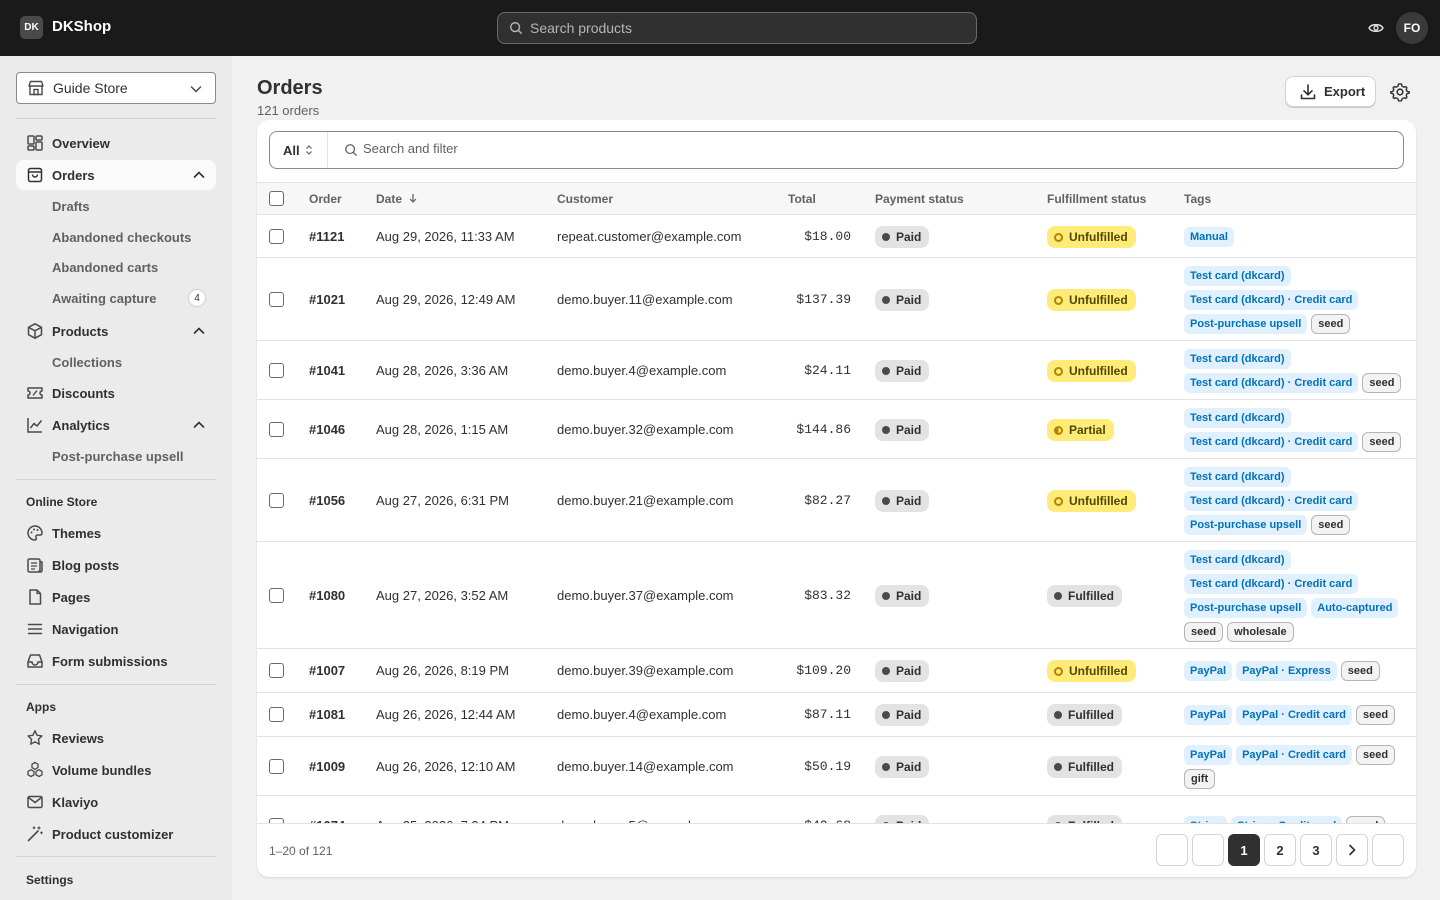 This screenshot has width=1440, height=900. What do you see at coordinates (1280, 850) in the screenshot?
I see `page-button-2: 2` at bounding box center [1280, 850].